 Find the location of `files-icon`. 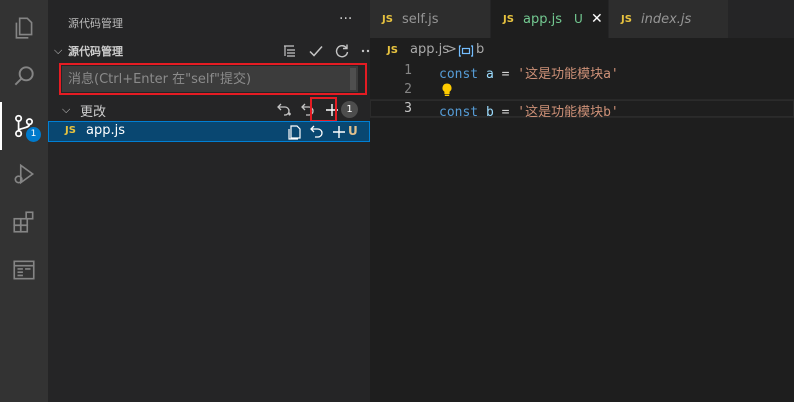

files-icon is located at coordinates (24, 28).